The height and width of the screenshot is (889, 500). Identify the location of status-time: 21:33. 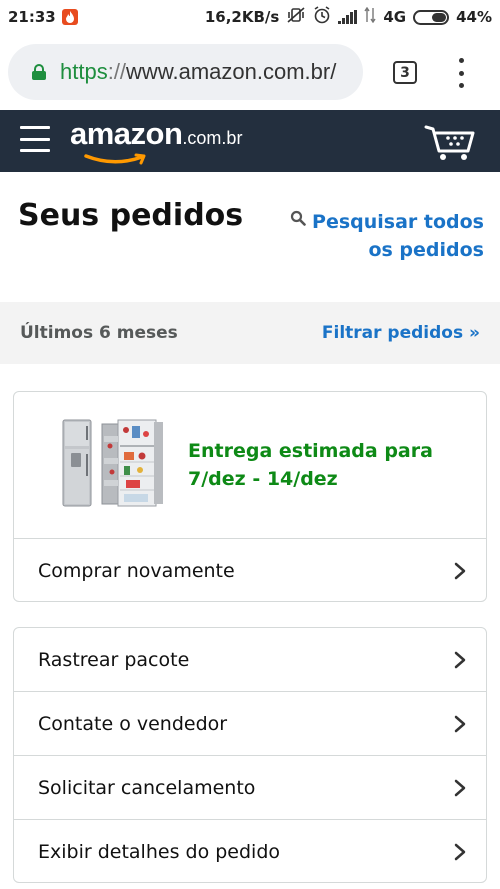
(32, 17).